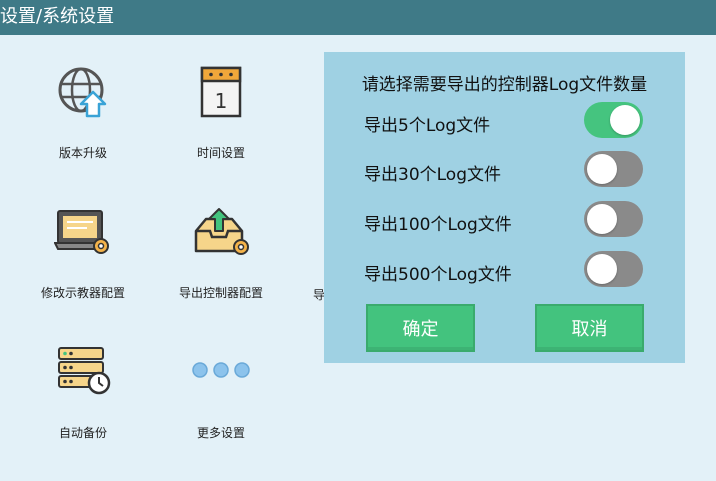 This screenshot has height=481, width=716. I want to click on dialog-title: 请选择需要导出的控制器Log文件数量, so click(504, 85).